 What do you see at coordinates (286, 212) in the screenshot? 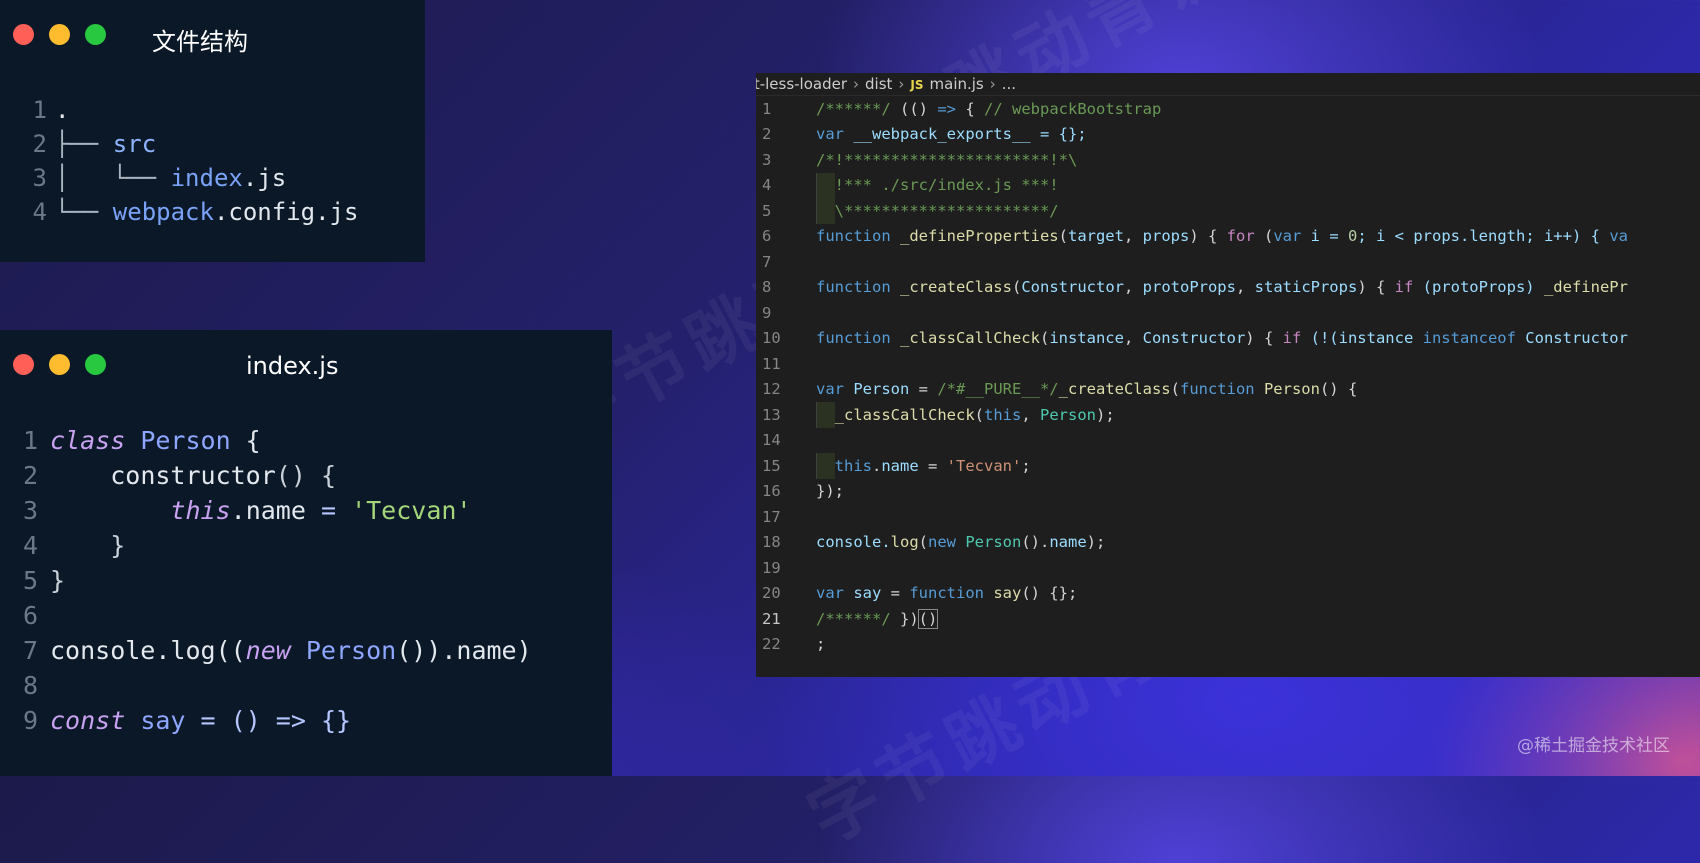
I see `tree-file-webpack-ext: .config.js` at bounding box center [286, 212].